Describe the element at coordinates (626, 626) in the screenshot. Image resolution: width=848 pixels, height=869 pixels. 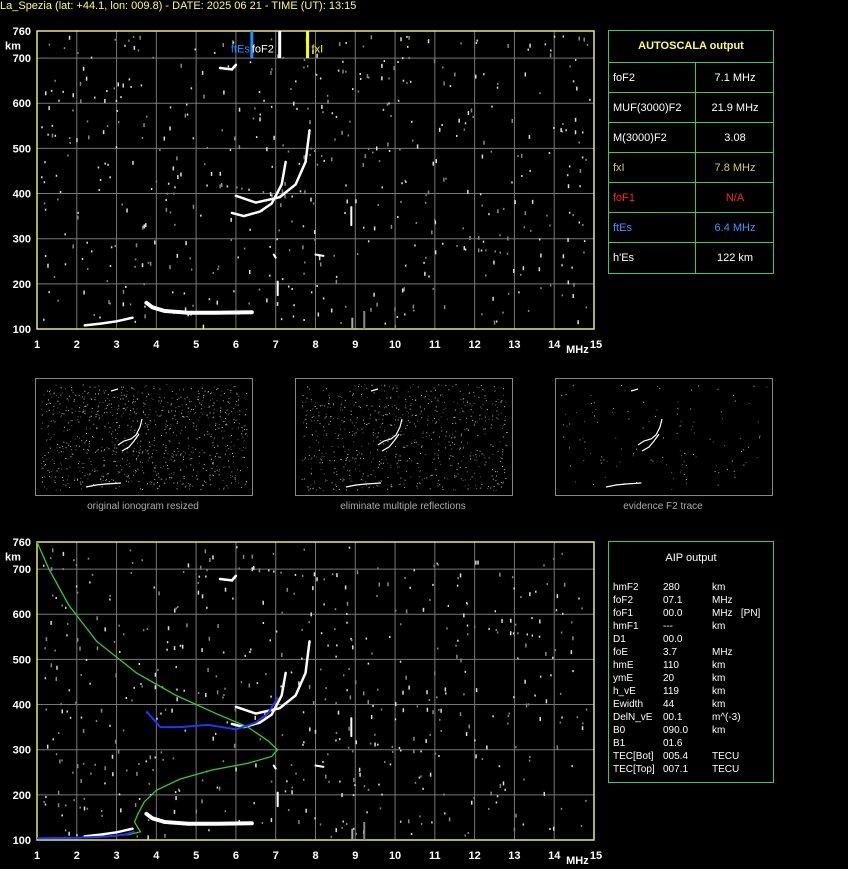
I see `aip-key: hmF1` at that location.